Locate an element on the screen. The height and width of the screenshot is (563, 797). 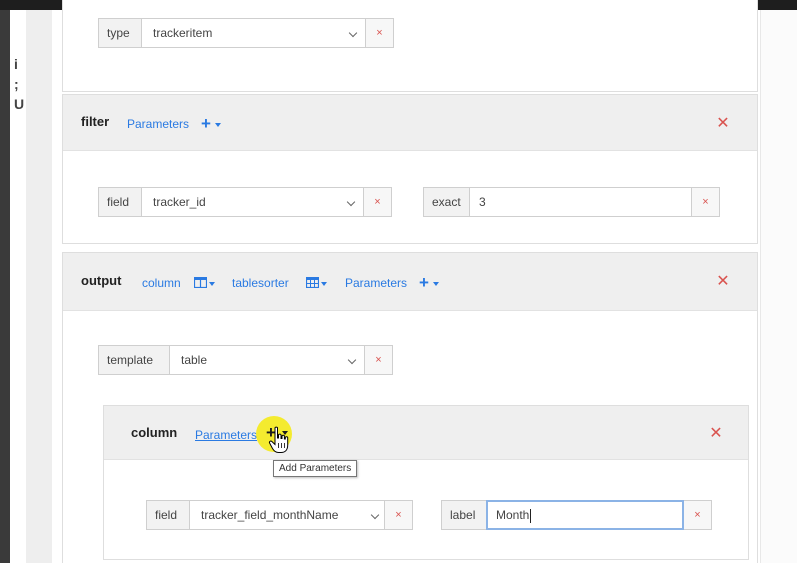
column-field-remove-button: × is located at coordinates (399, 515).